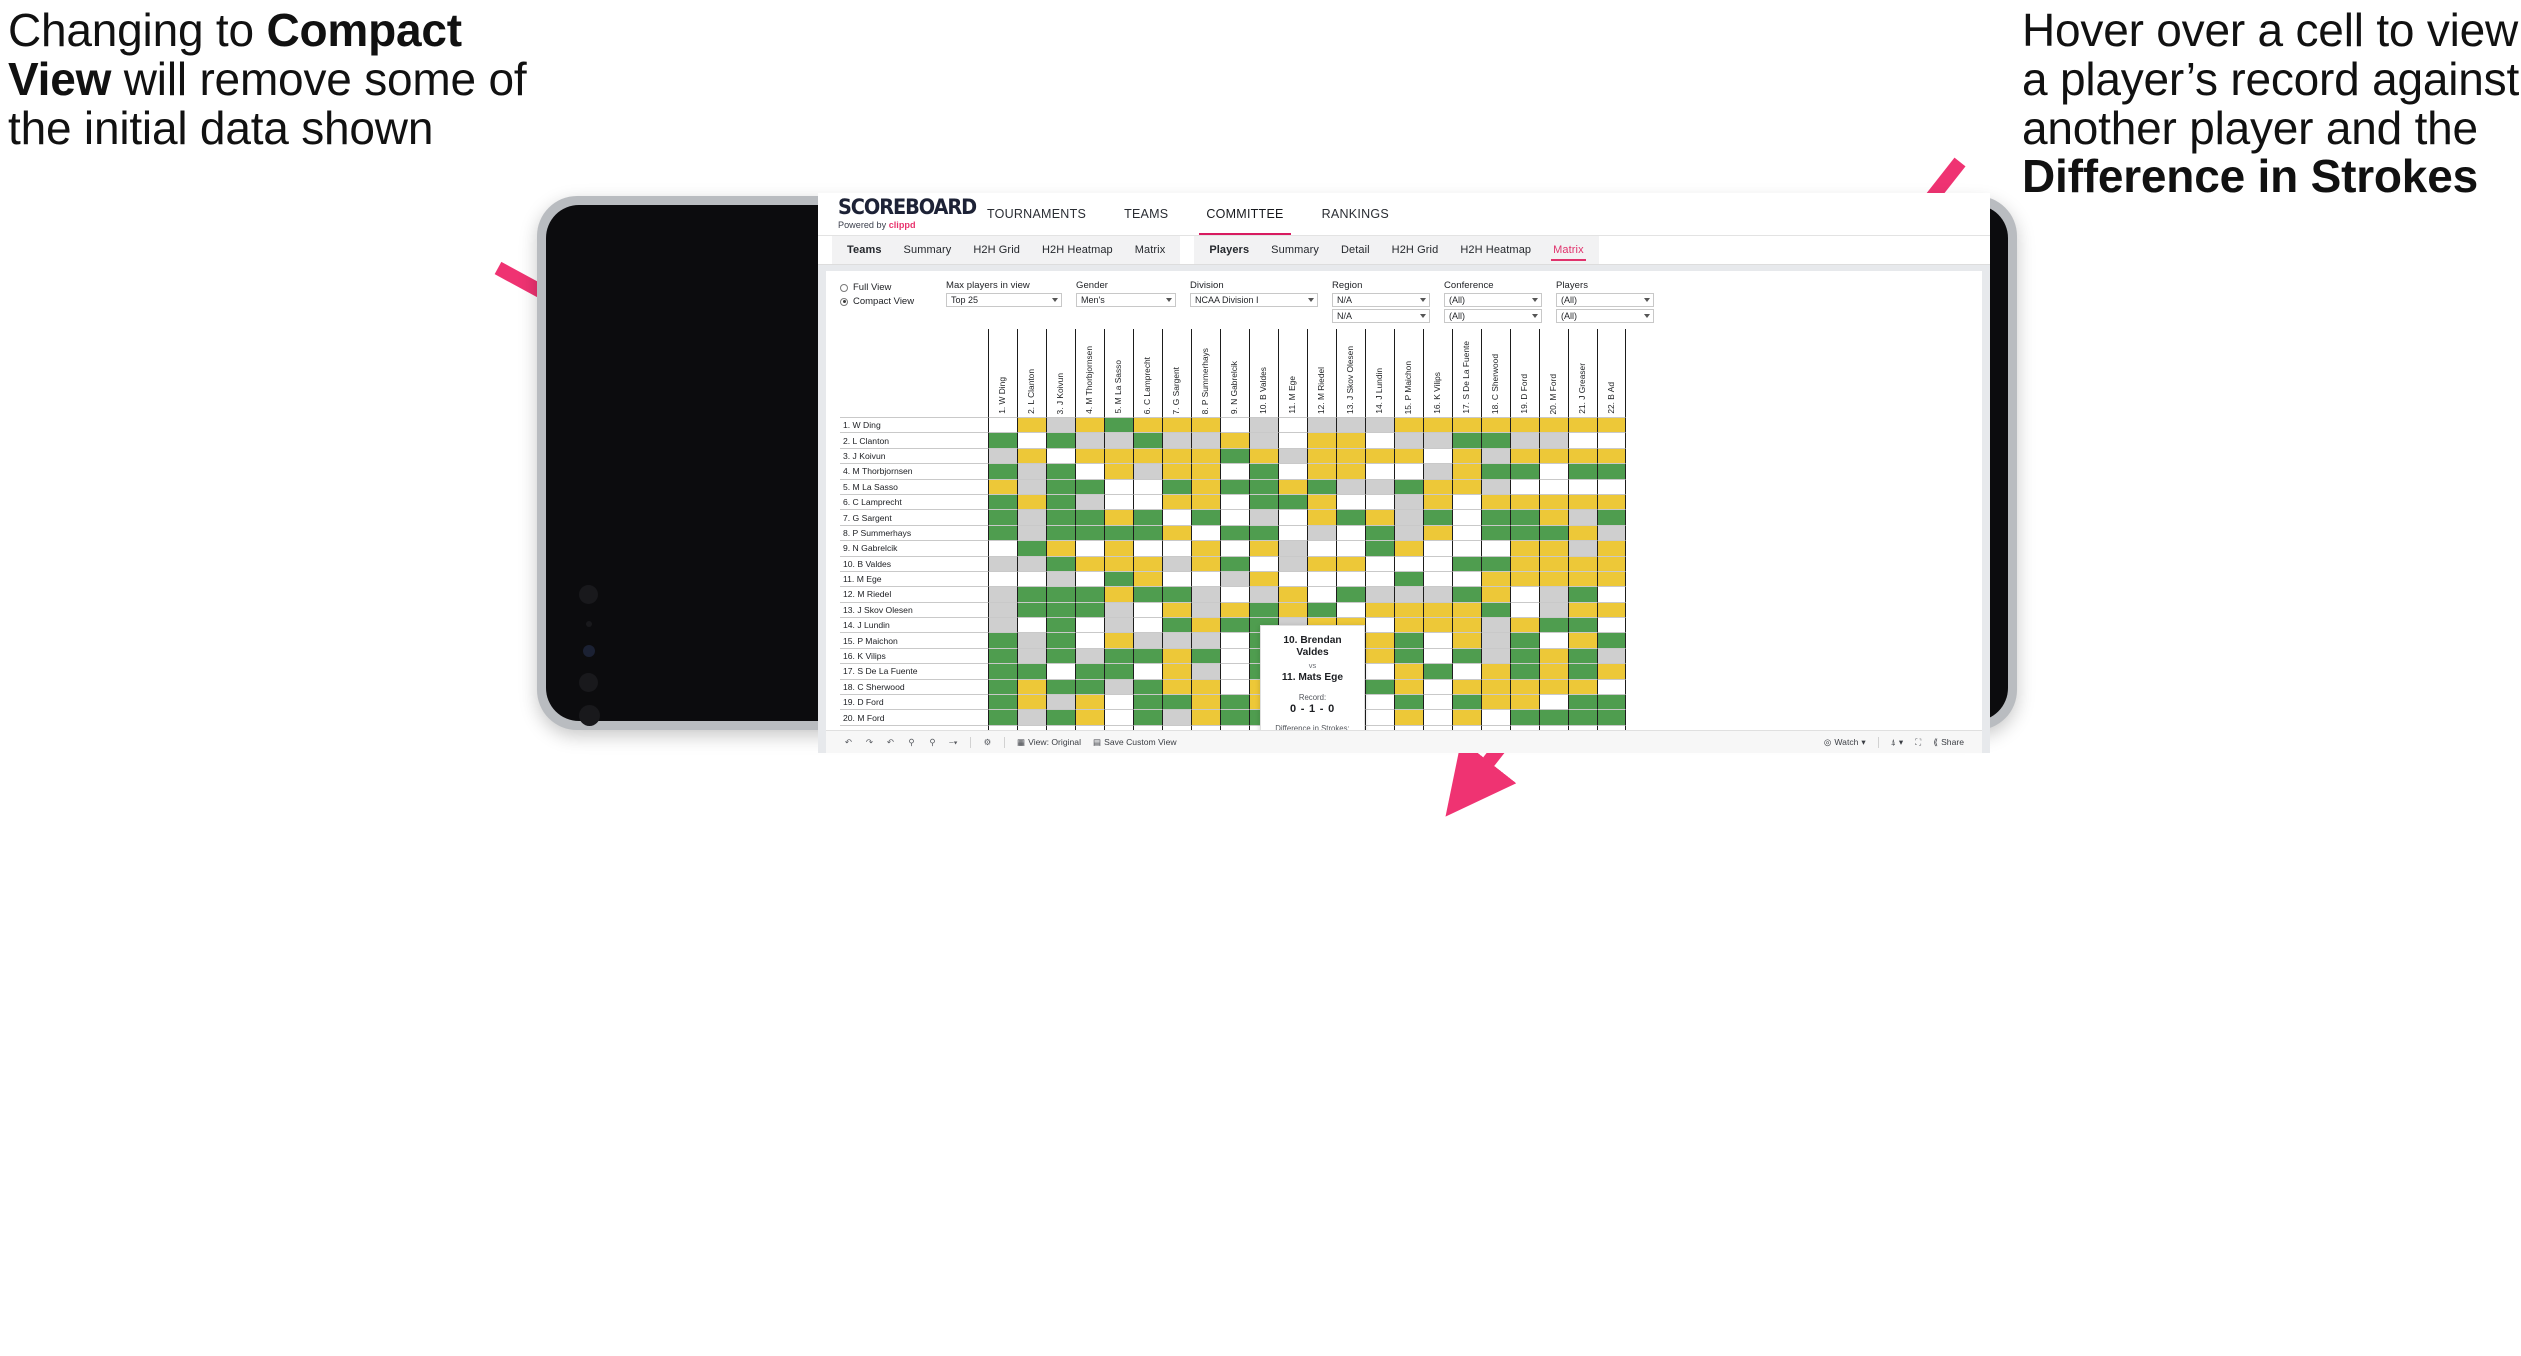 This screenshot has width=2521, height=1356. Describe the element at coordinates (1493, 300) in the screenshot. I see `filter-select: (All)` at that location.